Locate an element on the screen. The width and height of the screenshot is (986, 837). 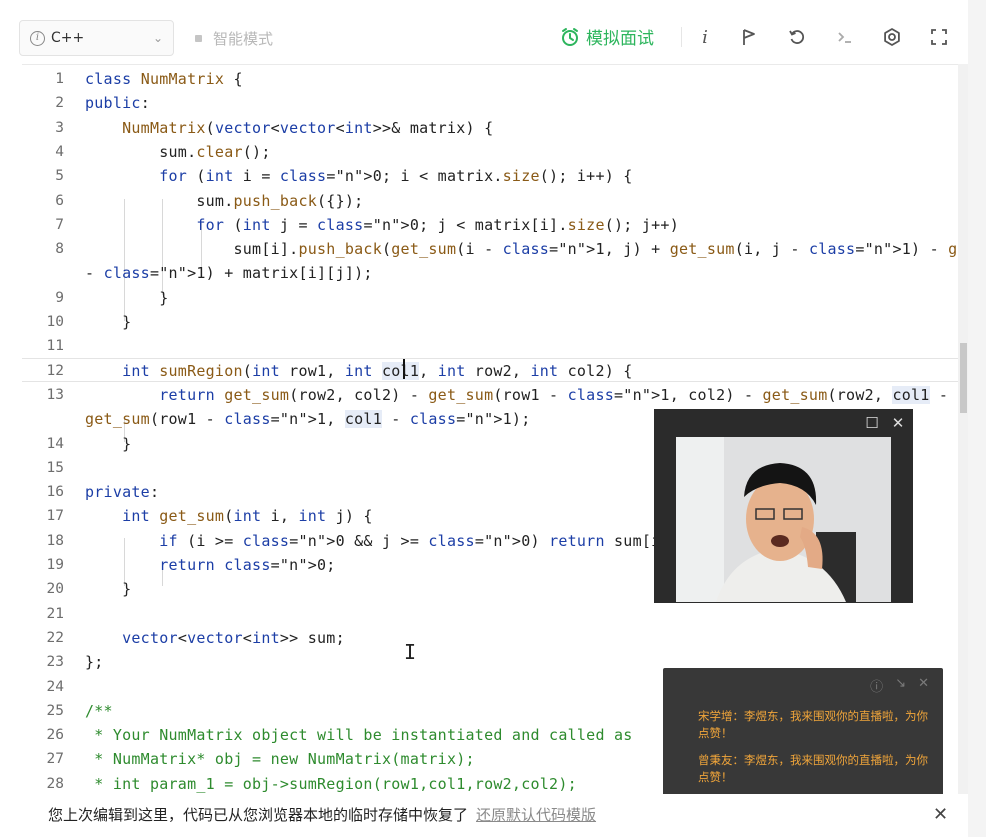
code-text: vector<vector<int>> sum; is located at coordinates (233, 637).